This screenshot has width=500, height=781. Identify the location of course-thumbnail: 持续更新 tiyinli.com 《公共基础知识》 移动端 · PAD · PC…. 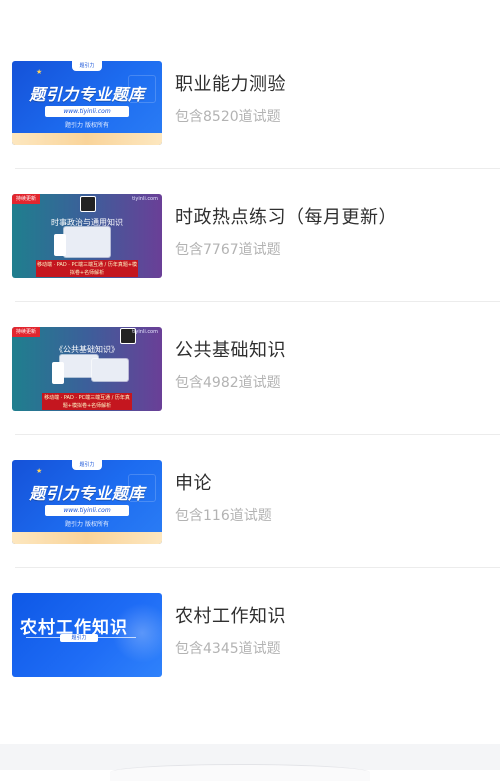
(87, 368).